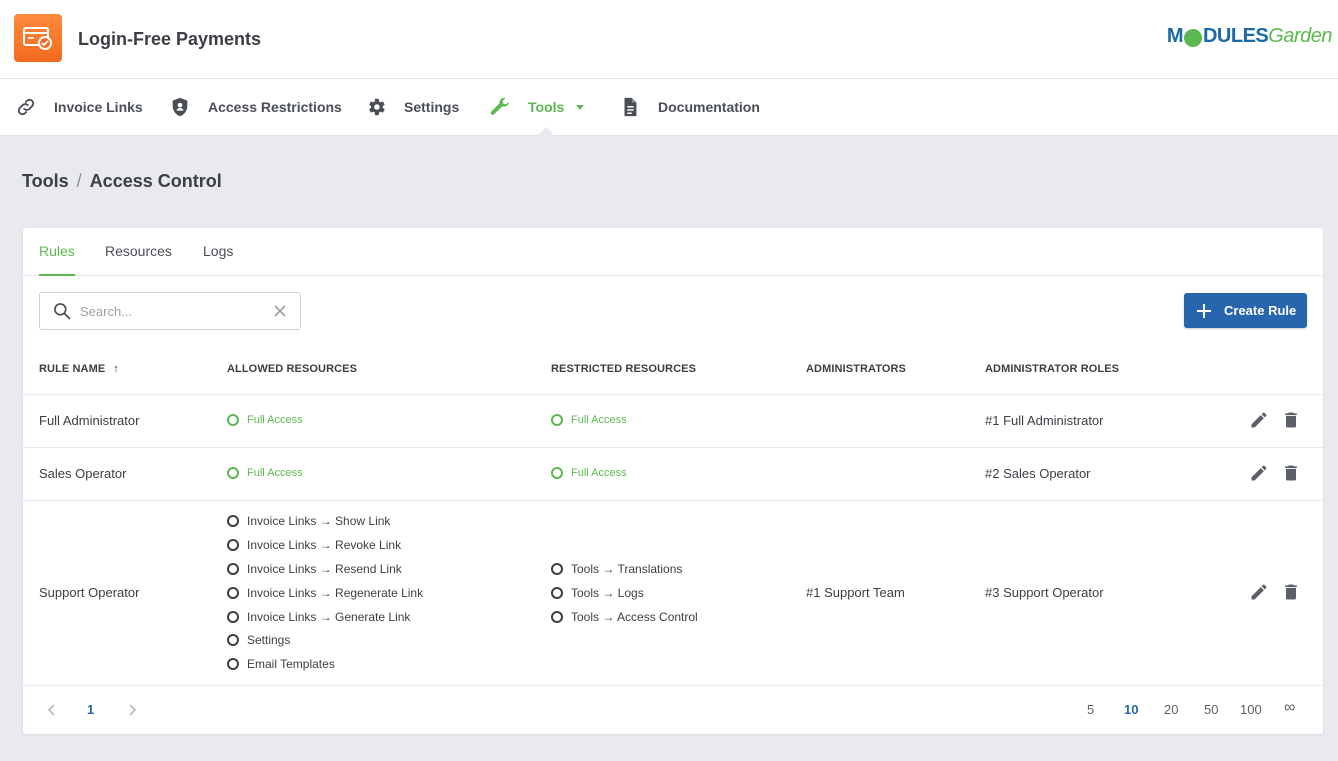 This screenshot has height=761, width=1338. Describe the element at coordinates (669, 39) in the screenshot. I see `app-header: Login-Free Payments M DULES Garden` at that location.